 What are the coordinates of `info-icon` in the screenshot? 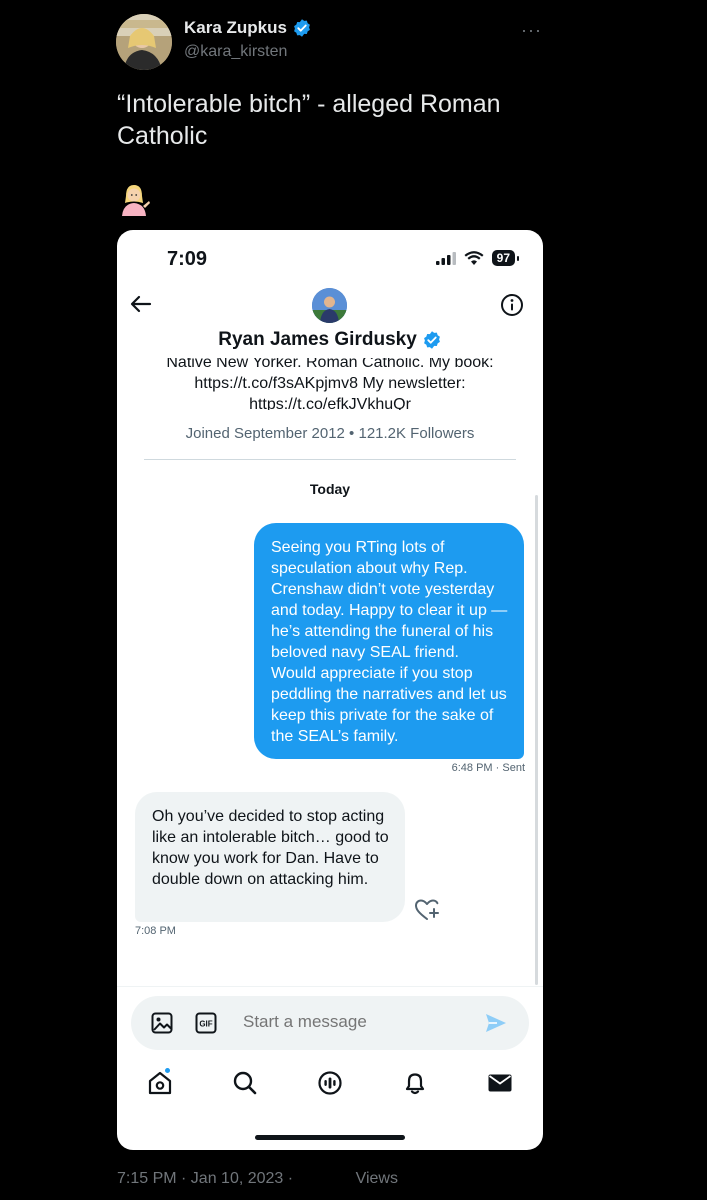 It's located at (512, 305).